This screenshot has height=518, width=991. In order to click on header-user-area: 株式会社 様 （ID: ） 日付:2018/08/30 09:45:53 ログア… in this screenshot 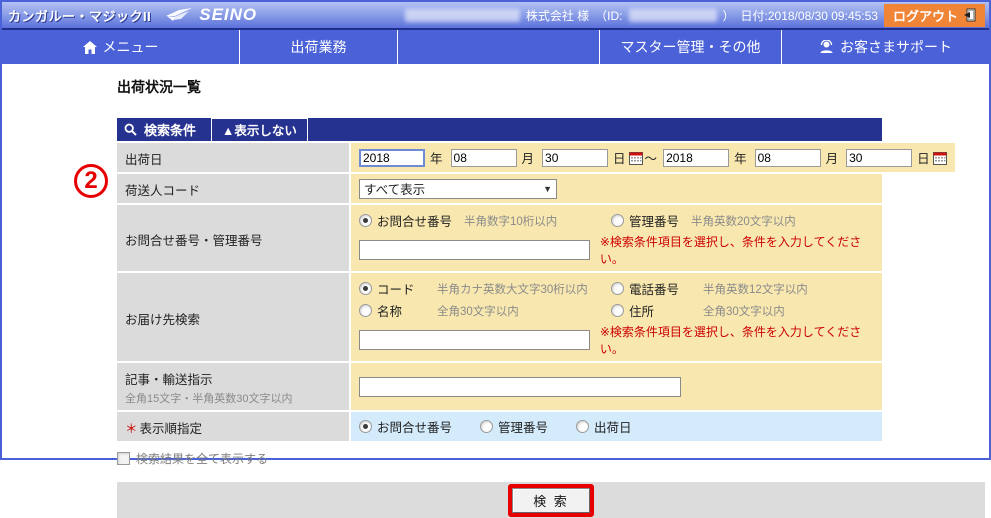, I will do `click(694, 15)`.